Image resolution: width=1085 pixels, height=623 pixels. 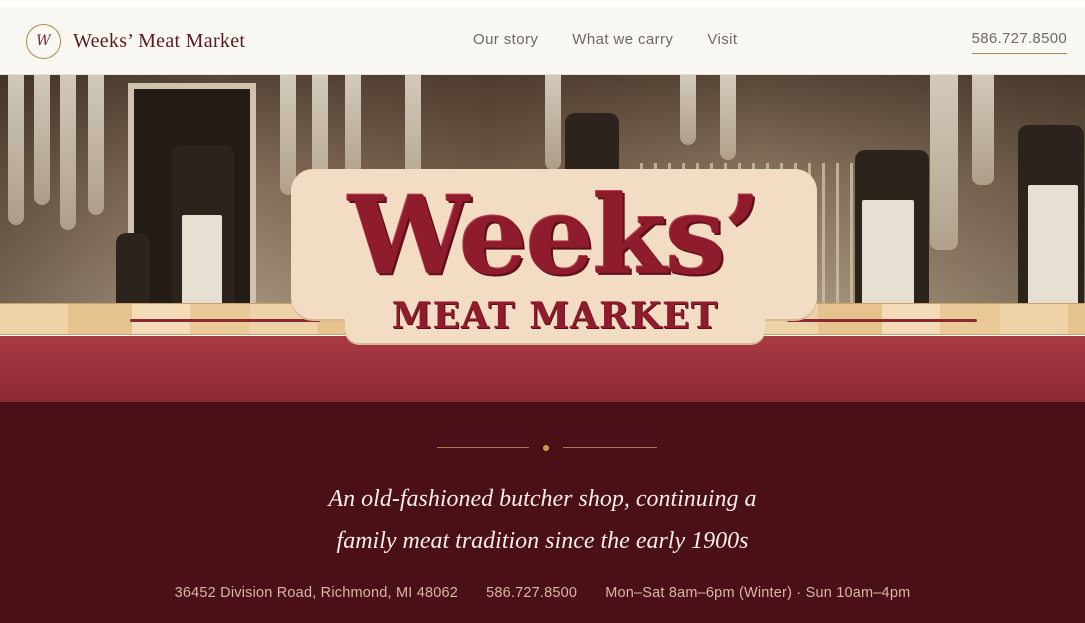 What do you see at coordinates (610, 447) in the screenshot?
I see `divider-right` at bounding box center [610, 447].